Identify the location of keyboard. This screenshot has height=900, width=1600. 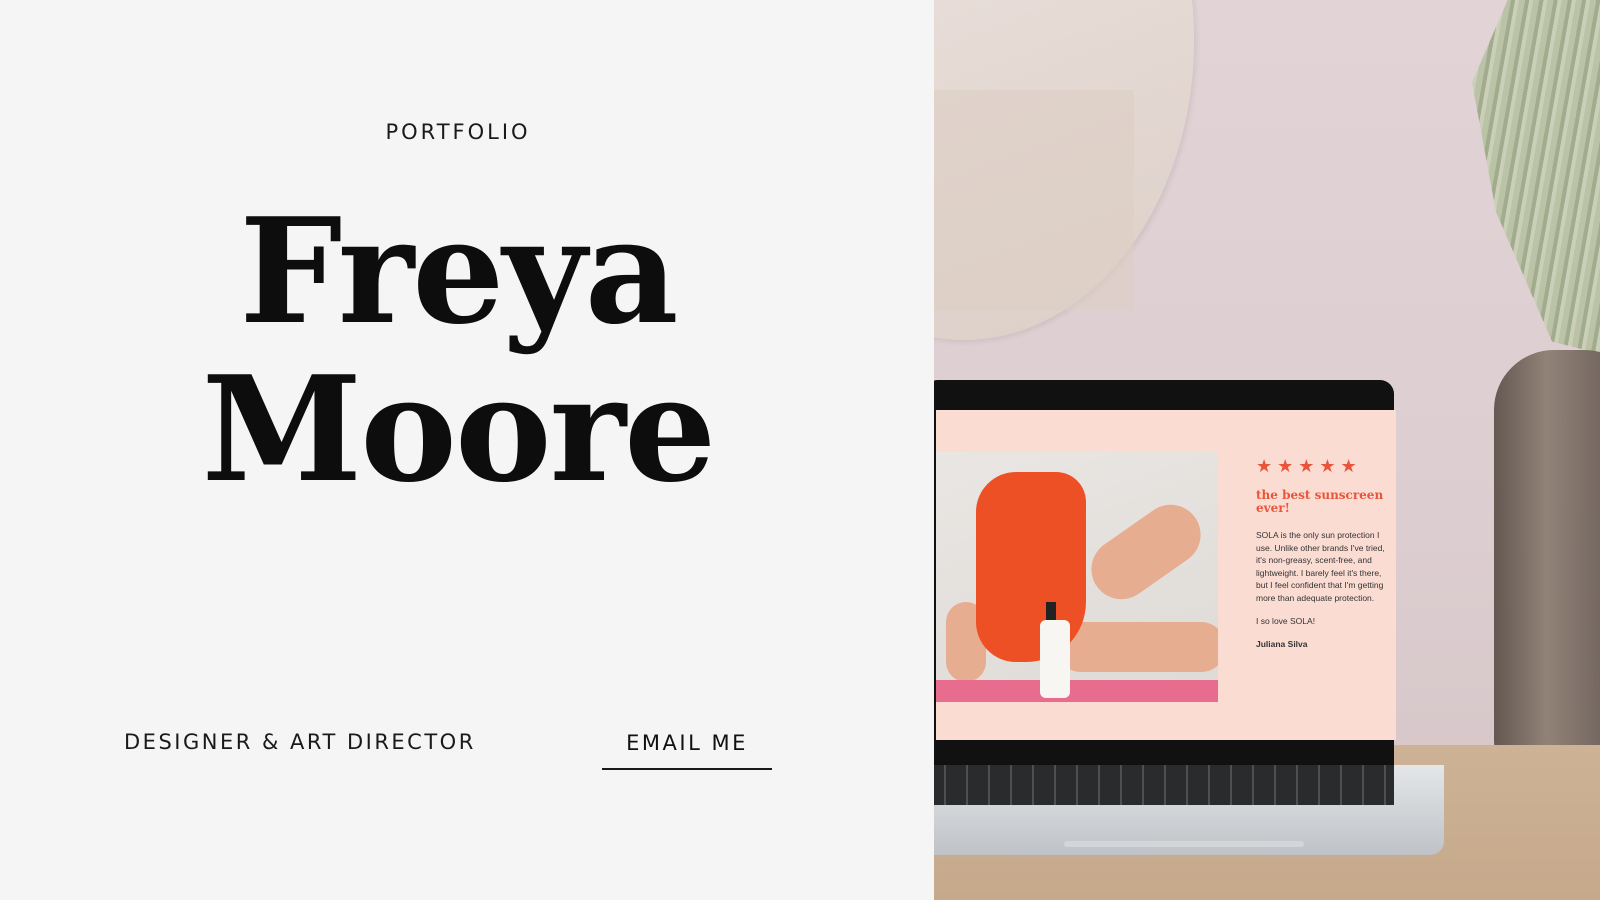
(1164, 785).